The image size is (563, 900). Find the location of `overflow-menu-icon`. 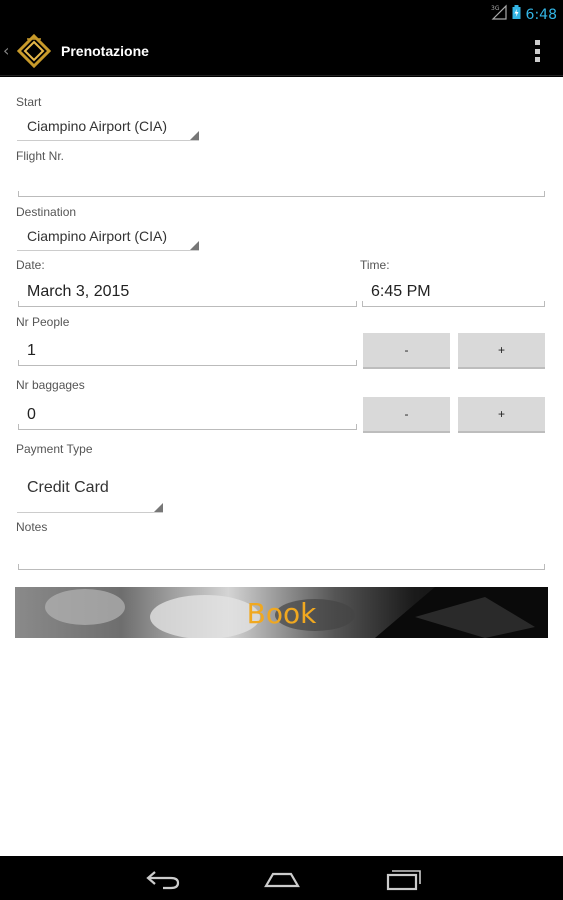

overflow-menu-icon is located at coordinates (538, 51).